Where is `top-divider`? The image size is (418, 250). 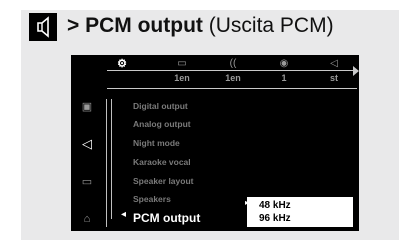
top-divider is located at coordinates (232, 70).